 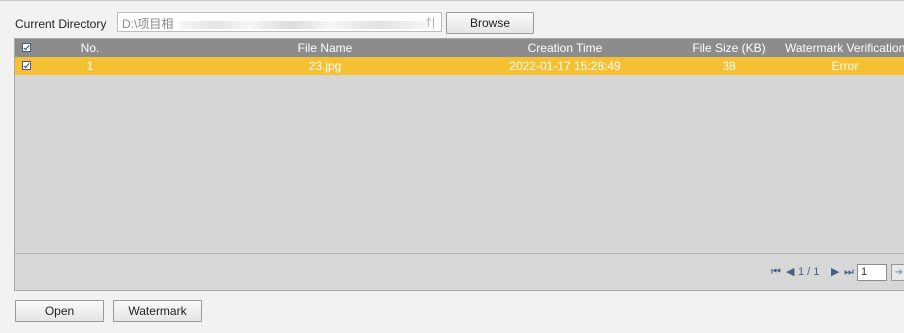 I want to click on select-all-checkbox, so click(x=26, y=47).